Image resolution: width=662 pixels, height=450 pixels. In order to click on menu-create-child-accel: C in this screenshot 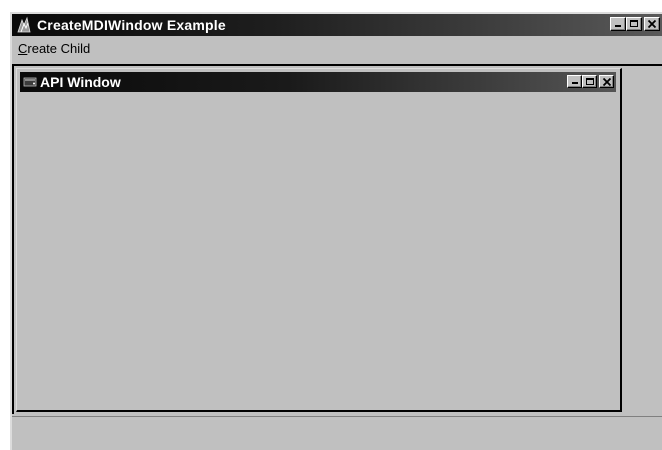, I will do `click(23, 48)`.